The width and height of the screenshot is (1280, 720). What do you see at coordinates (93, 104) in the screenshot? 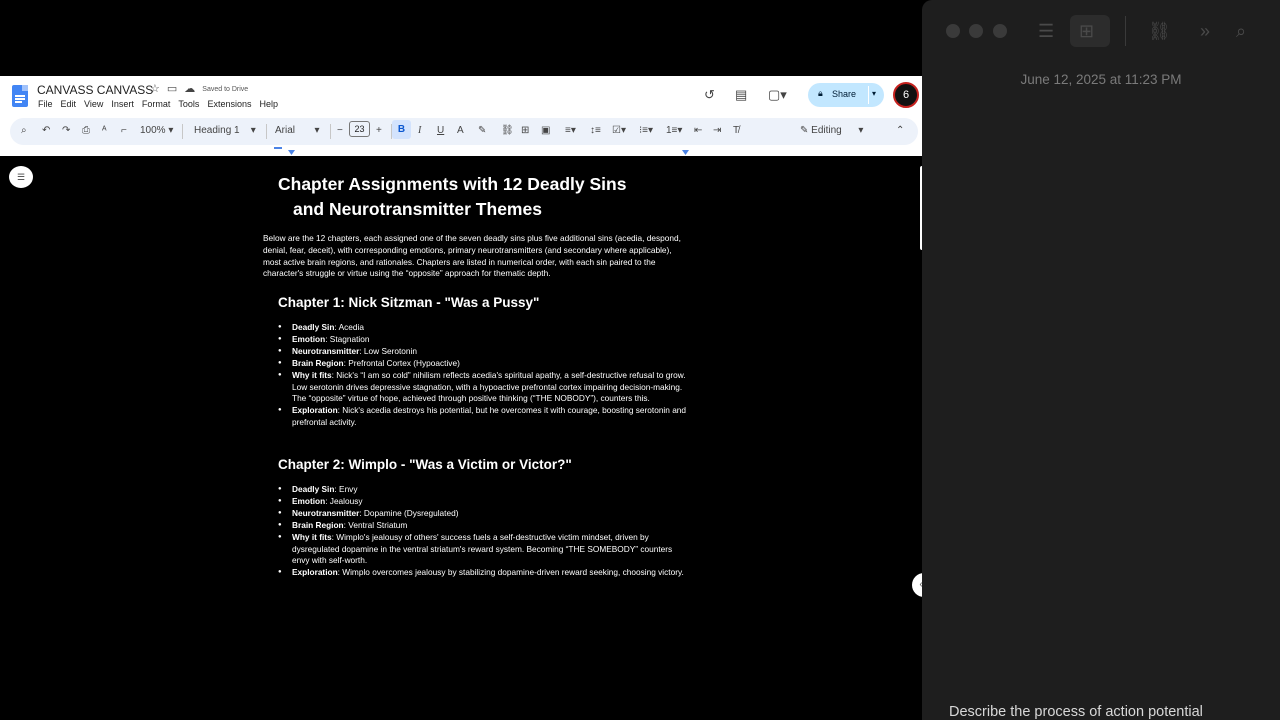
I see `menu-view: View` at bounding box center [93, 104].